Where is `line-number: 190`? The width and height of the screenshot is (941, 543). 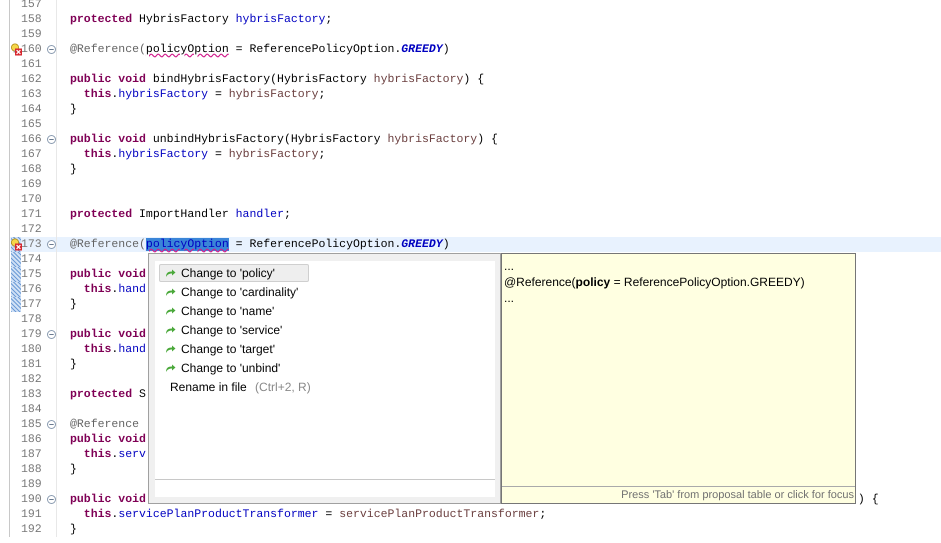 line-number: 190 is located at coordinates (32, 499).